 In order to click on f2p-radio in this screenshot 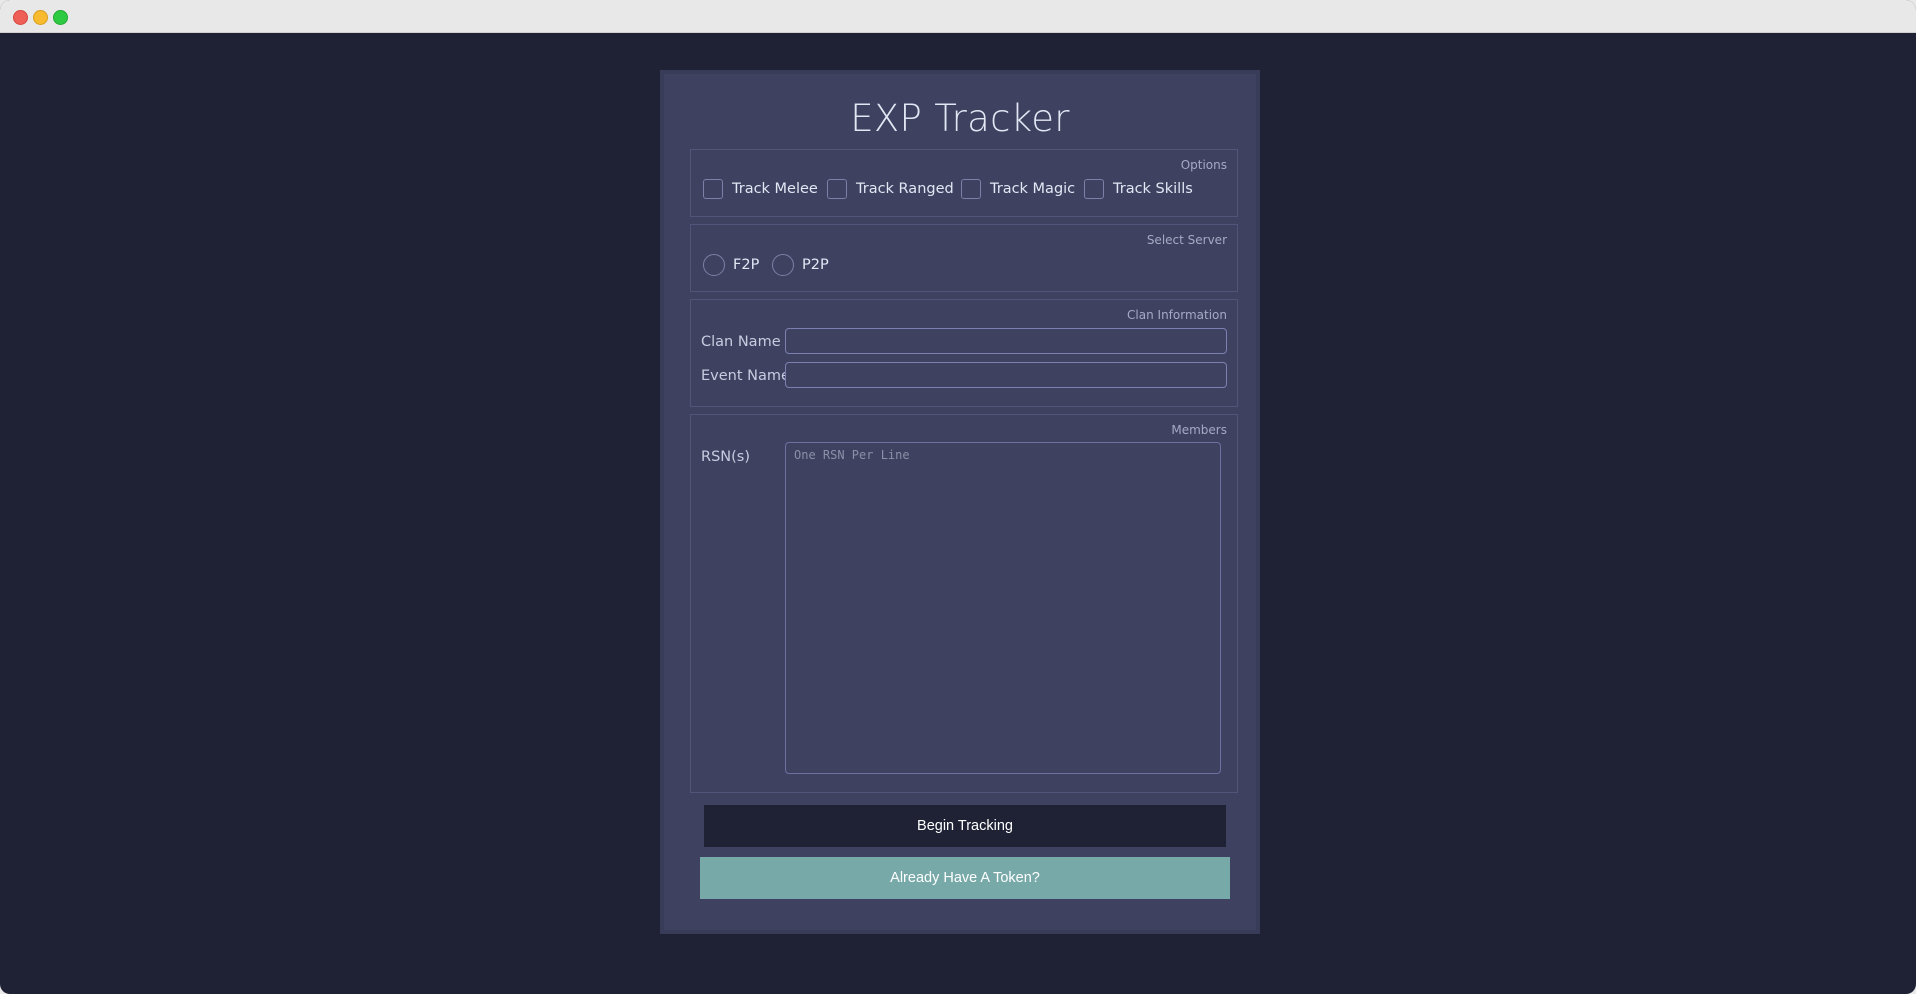, I will do `click(714, 265)`.